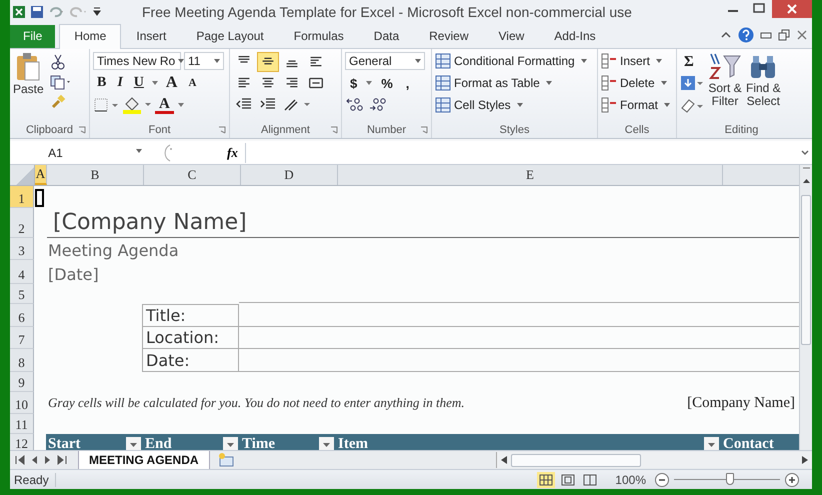 The height and width of the screenshot is (495, 822). What do you see at coordinates (192, 83) in the screenshot?
I see `shrink-font-button: A` at bounding box center [192, 83].